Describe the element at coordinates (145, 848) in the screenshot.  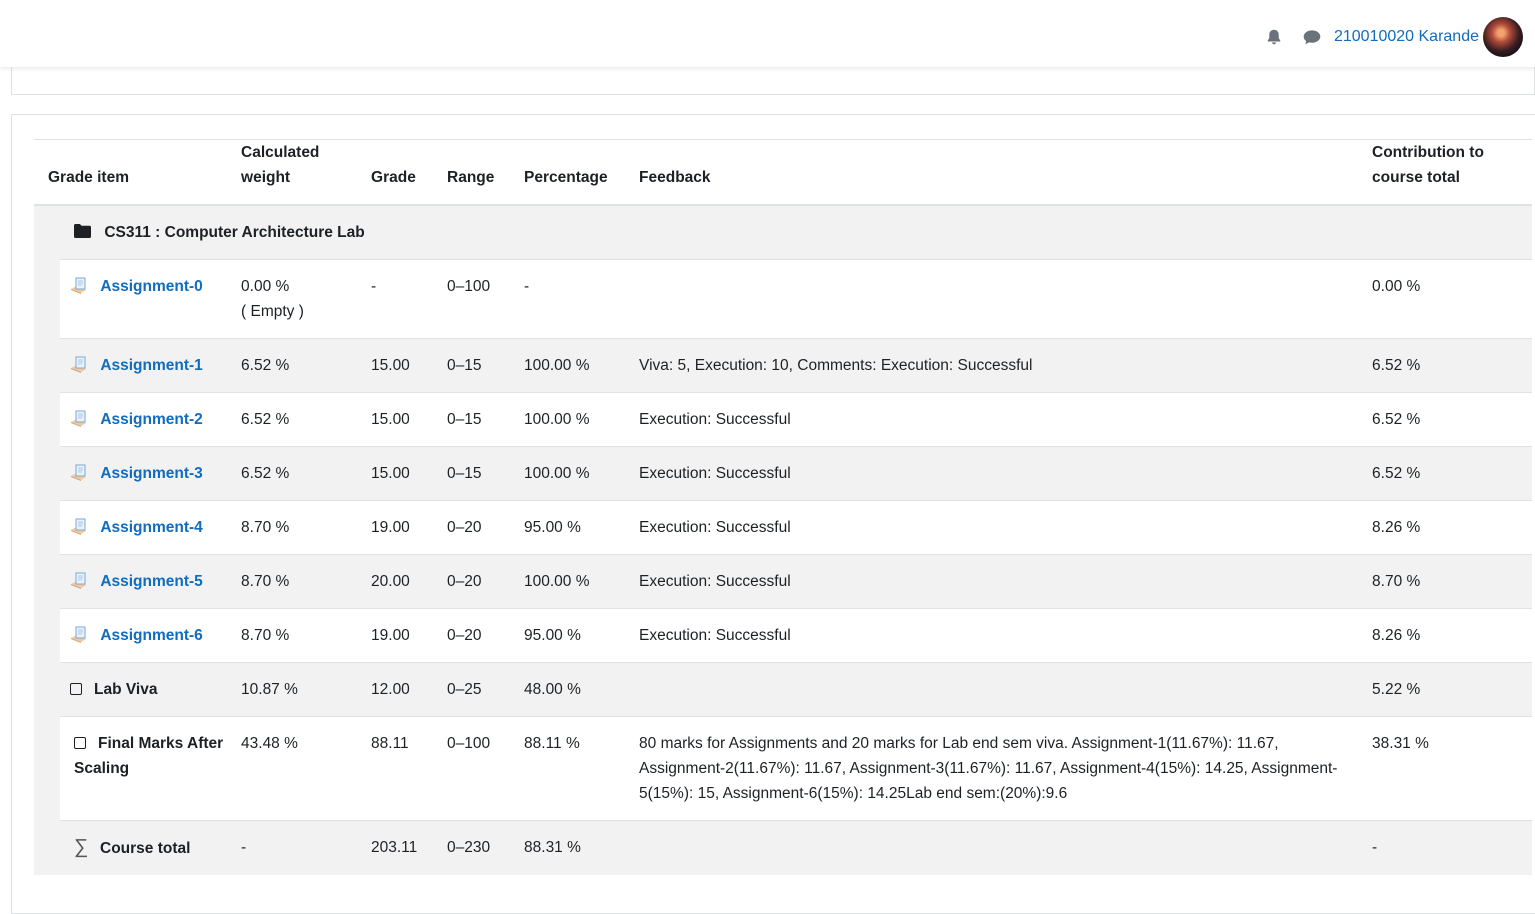
I see `course-total-label: Course total` at that location.